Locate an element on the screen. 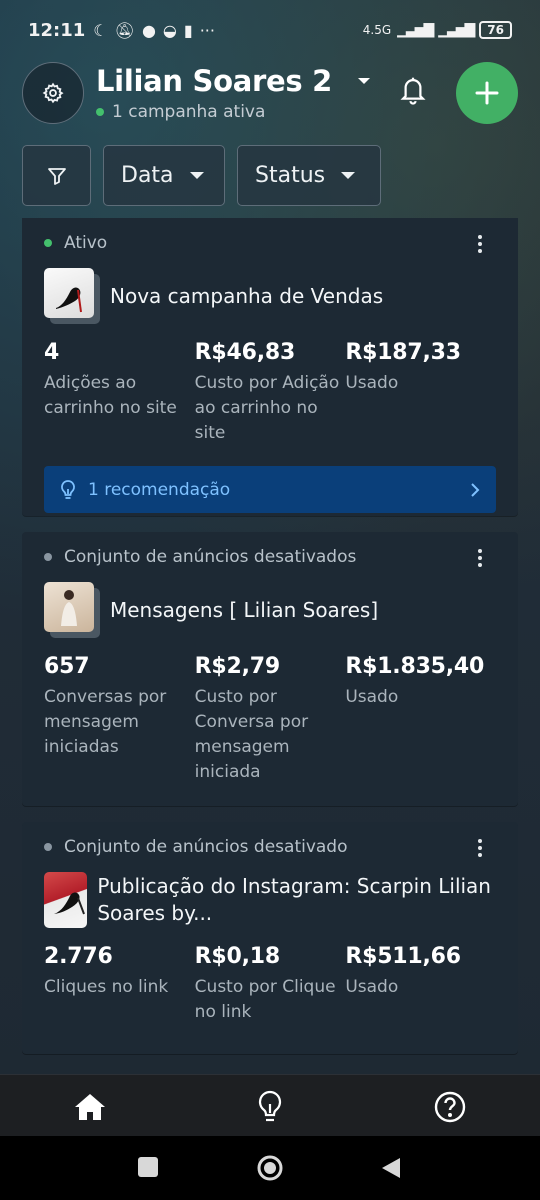 Image resolution: width=540 pixels, height=1200 pixels. status-filter: Status is located at coordinates (309, 175).